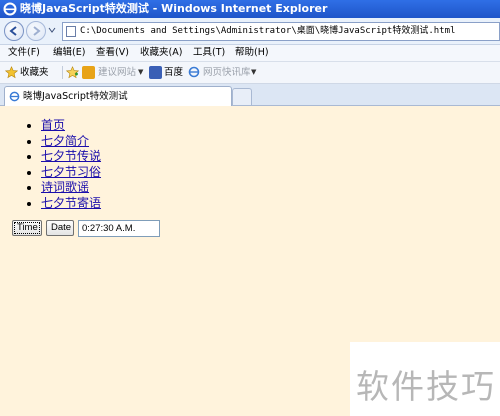 This screenshot has height=416, width=500. I want to click on favorites-bar: 收藏夹 建议网站 ▼ 百度 网页快讯库 ▼, so click(250, 73).